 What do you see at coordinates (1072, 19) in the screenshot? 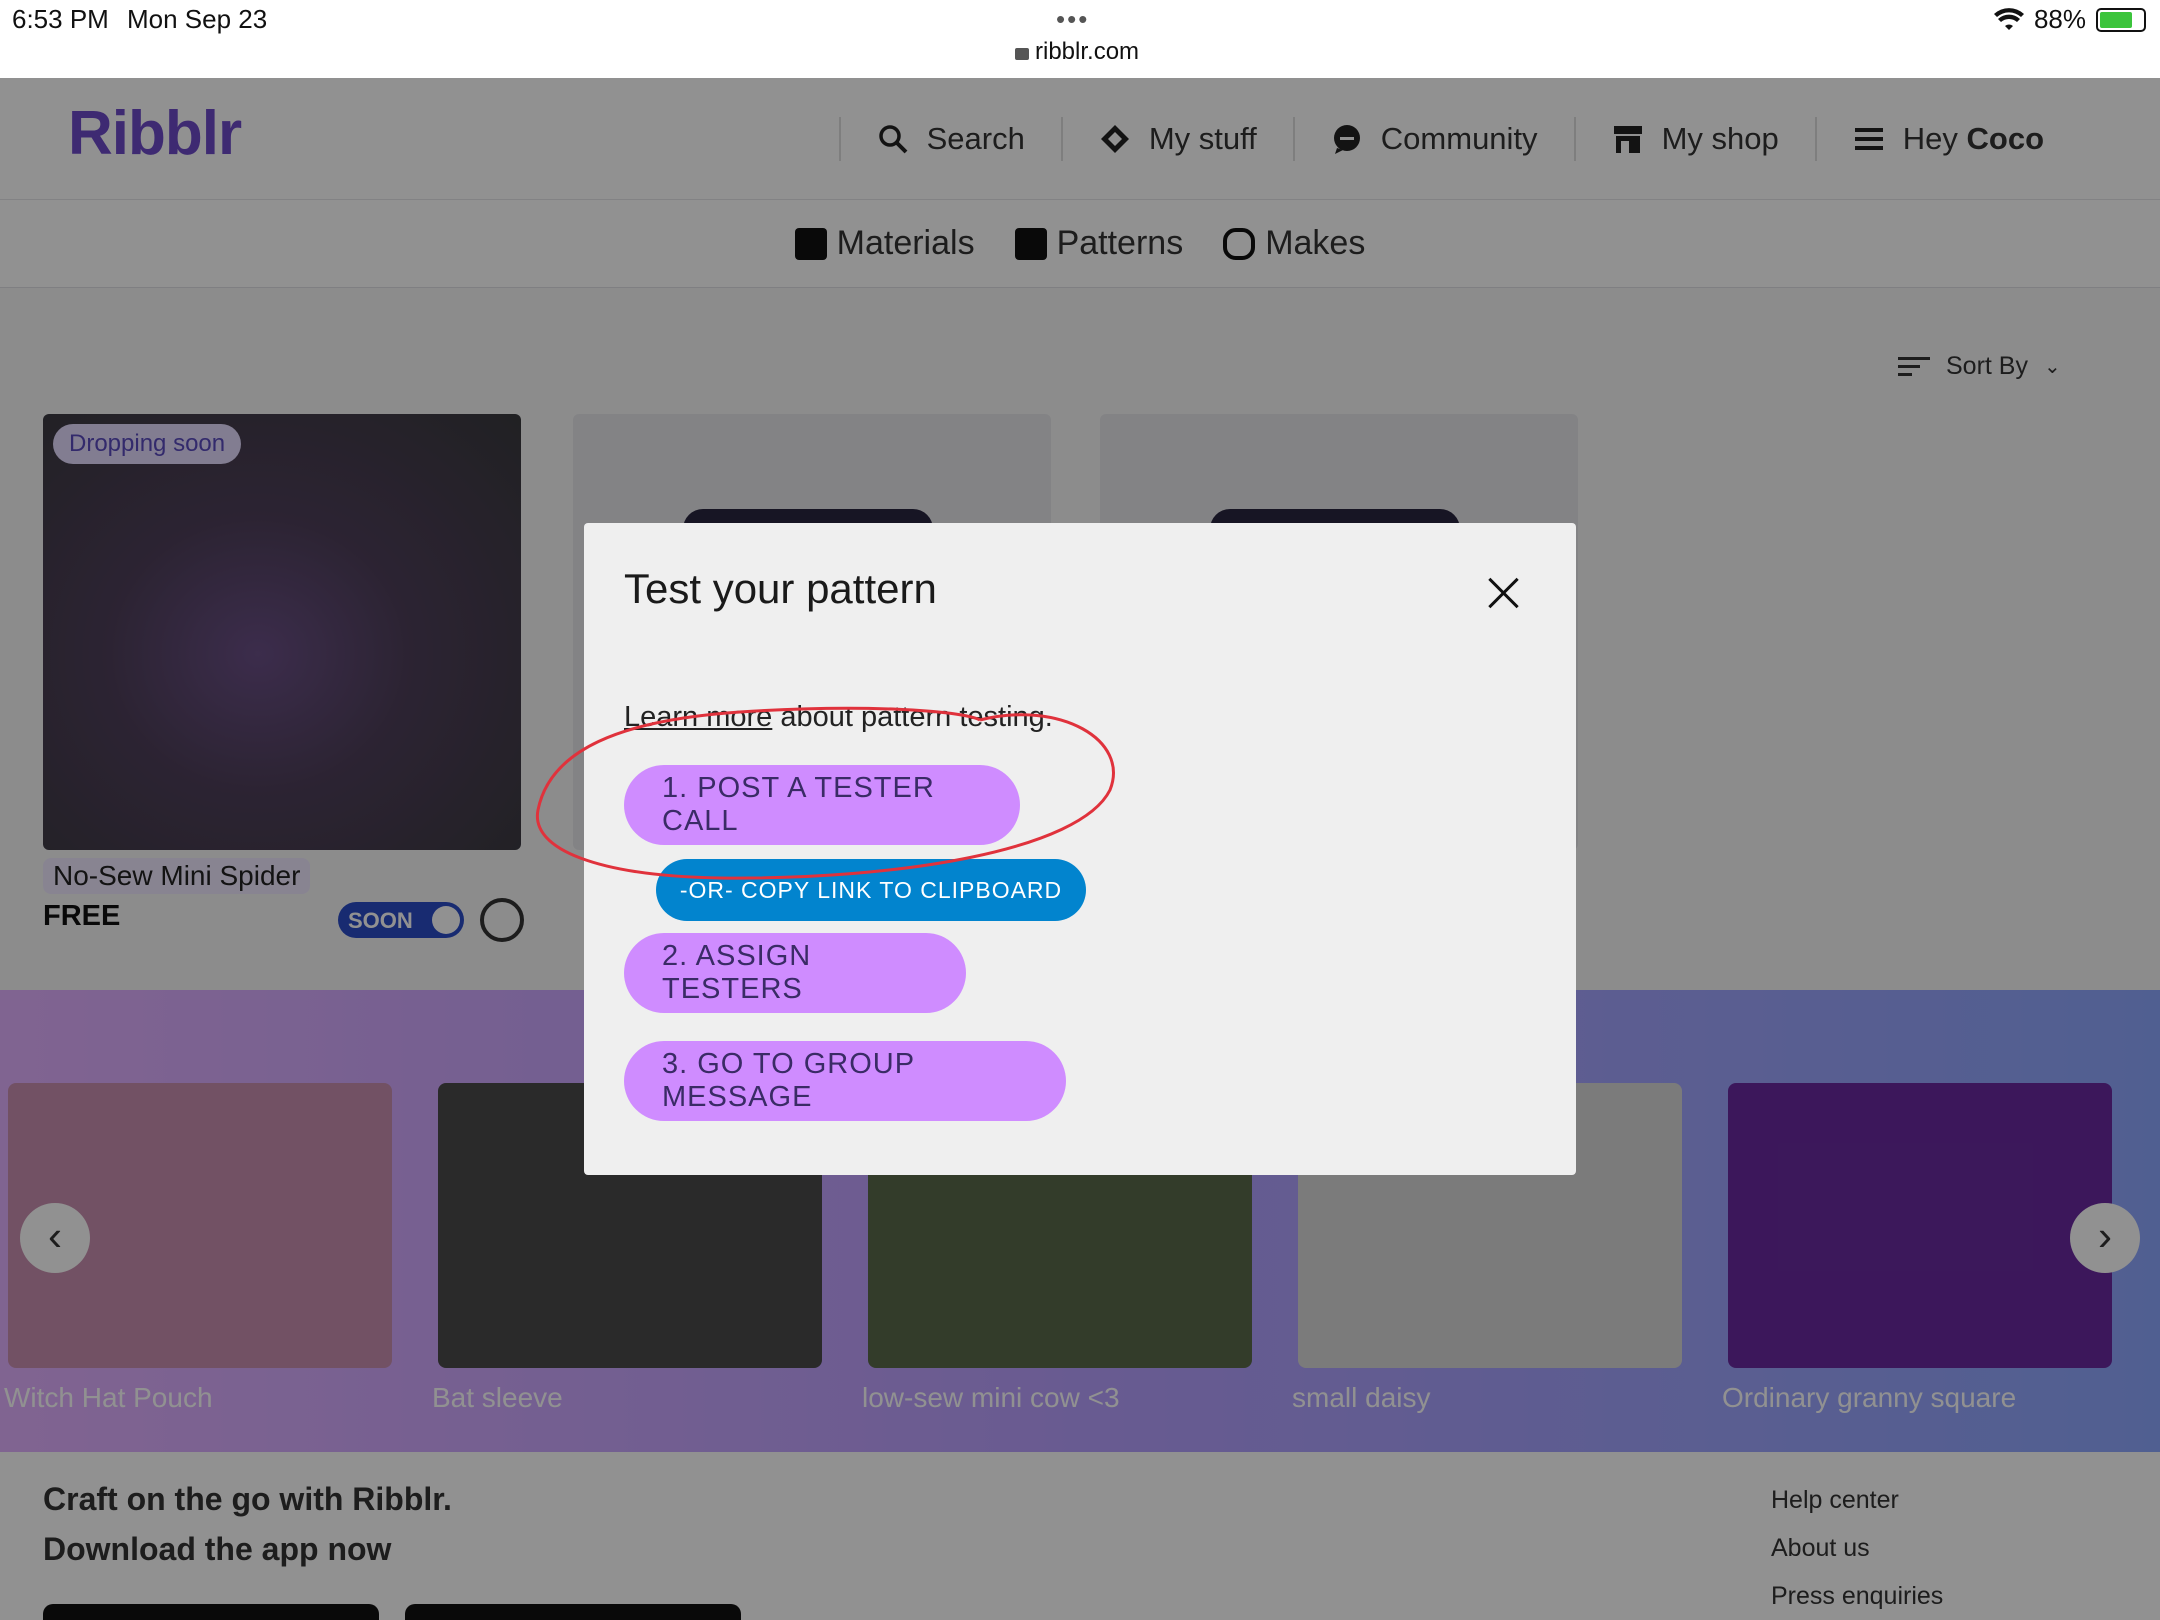
I see `multitask-dots: •••` at bounding box center [1072, 19].